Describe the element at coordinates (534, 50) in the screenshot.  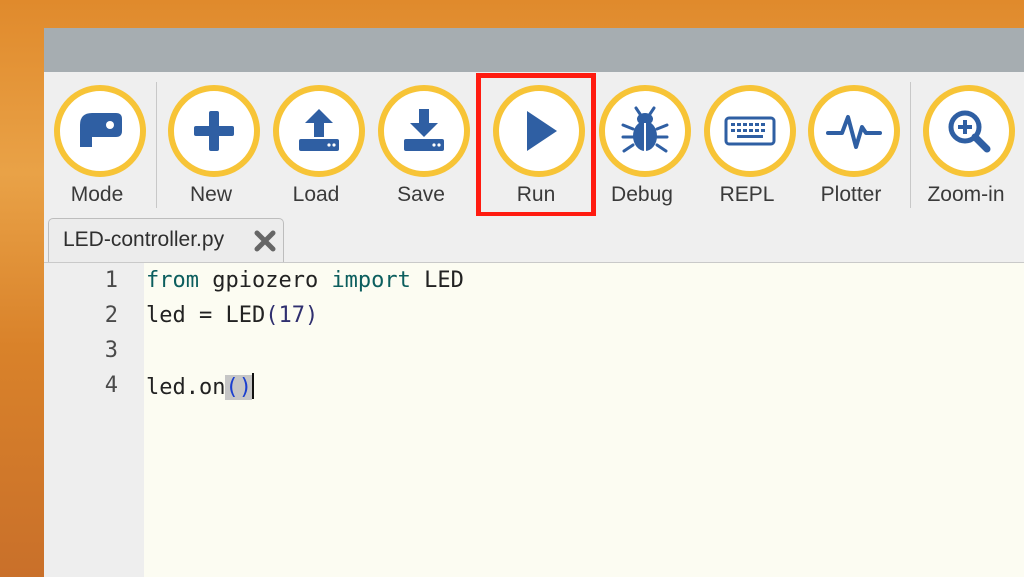
I see `title-bar` at that location.